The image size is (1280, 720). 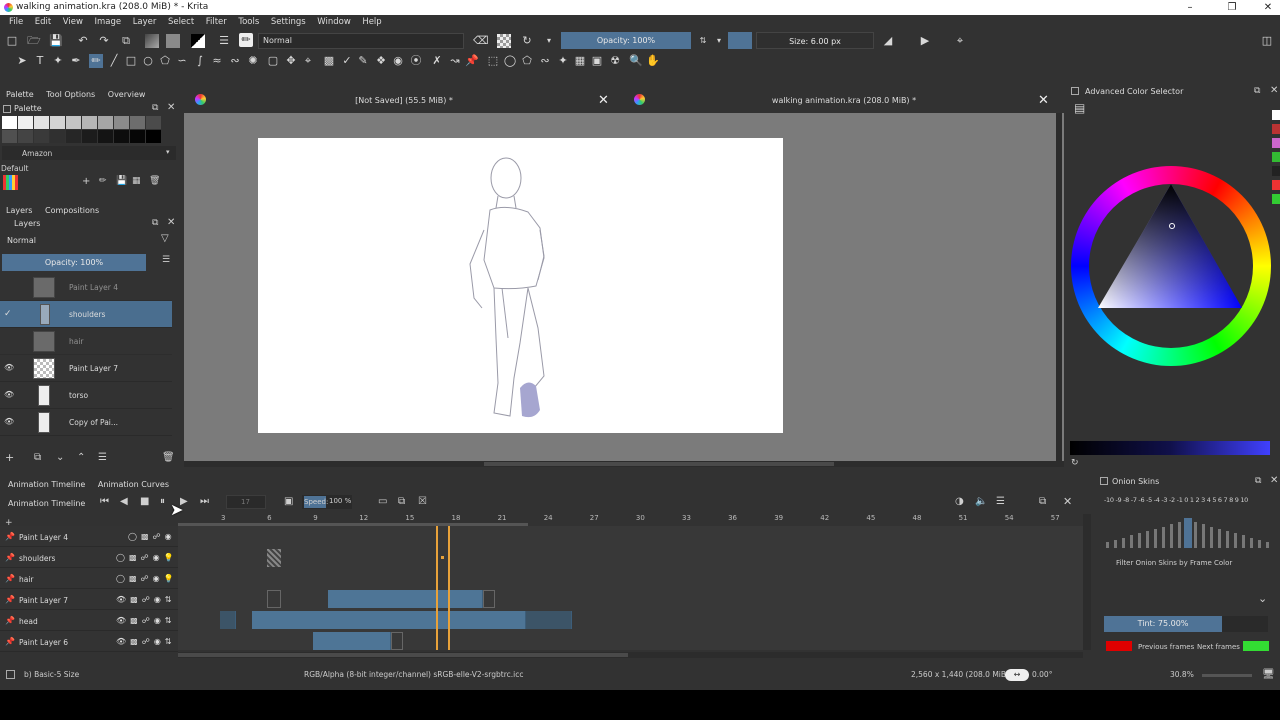 I want to click on zoom-tool-icon: 🔍, so click(x=636, y=61).